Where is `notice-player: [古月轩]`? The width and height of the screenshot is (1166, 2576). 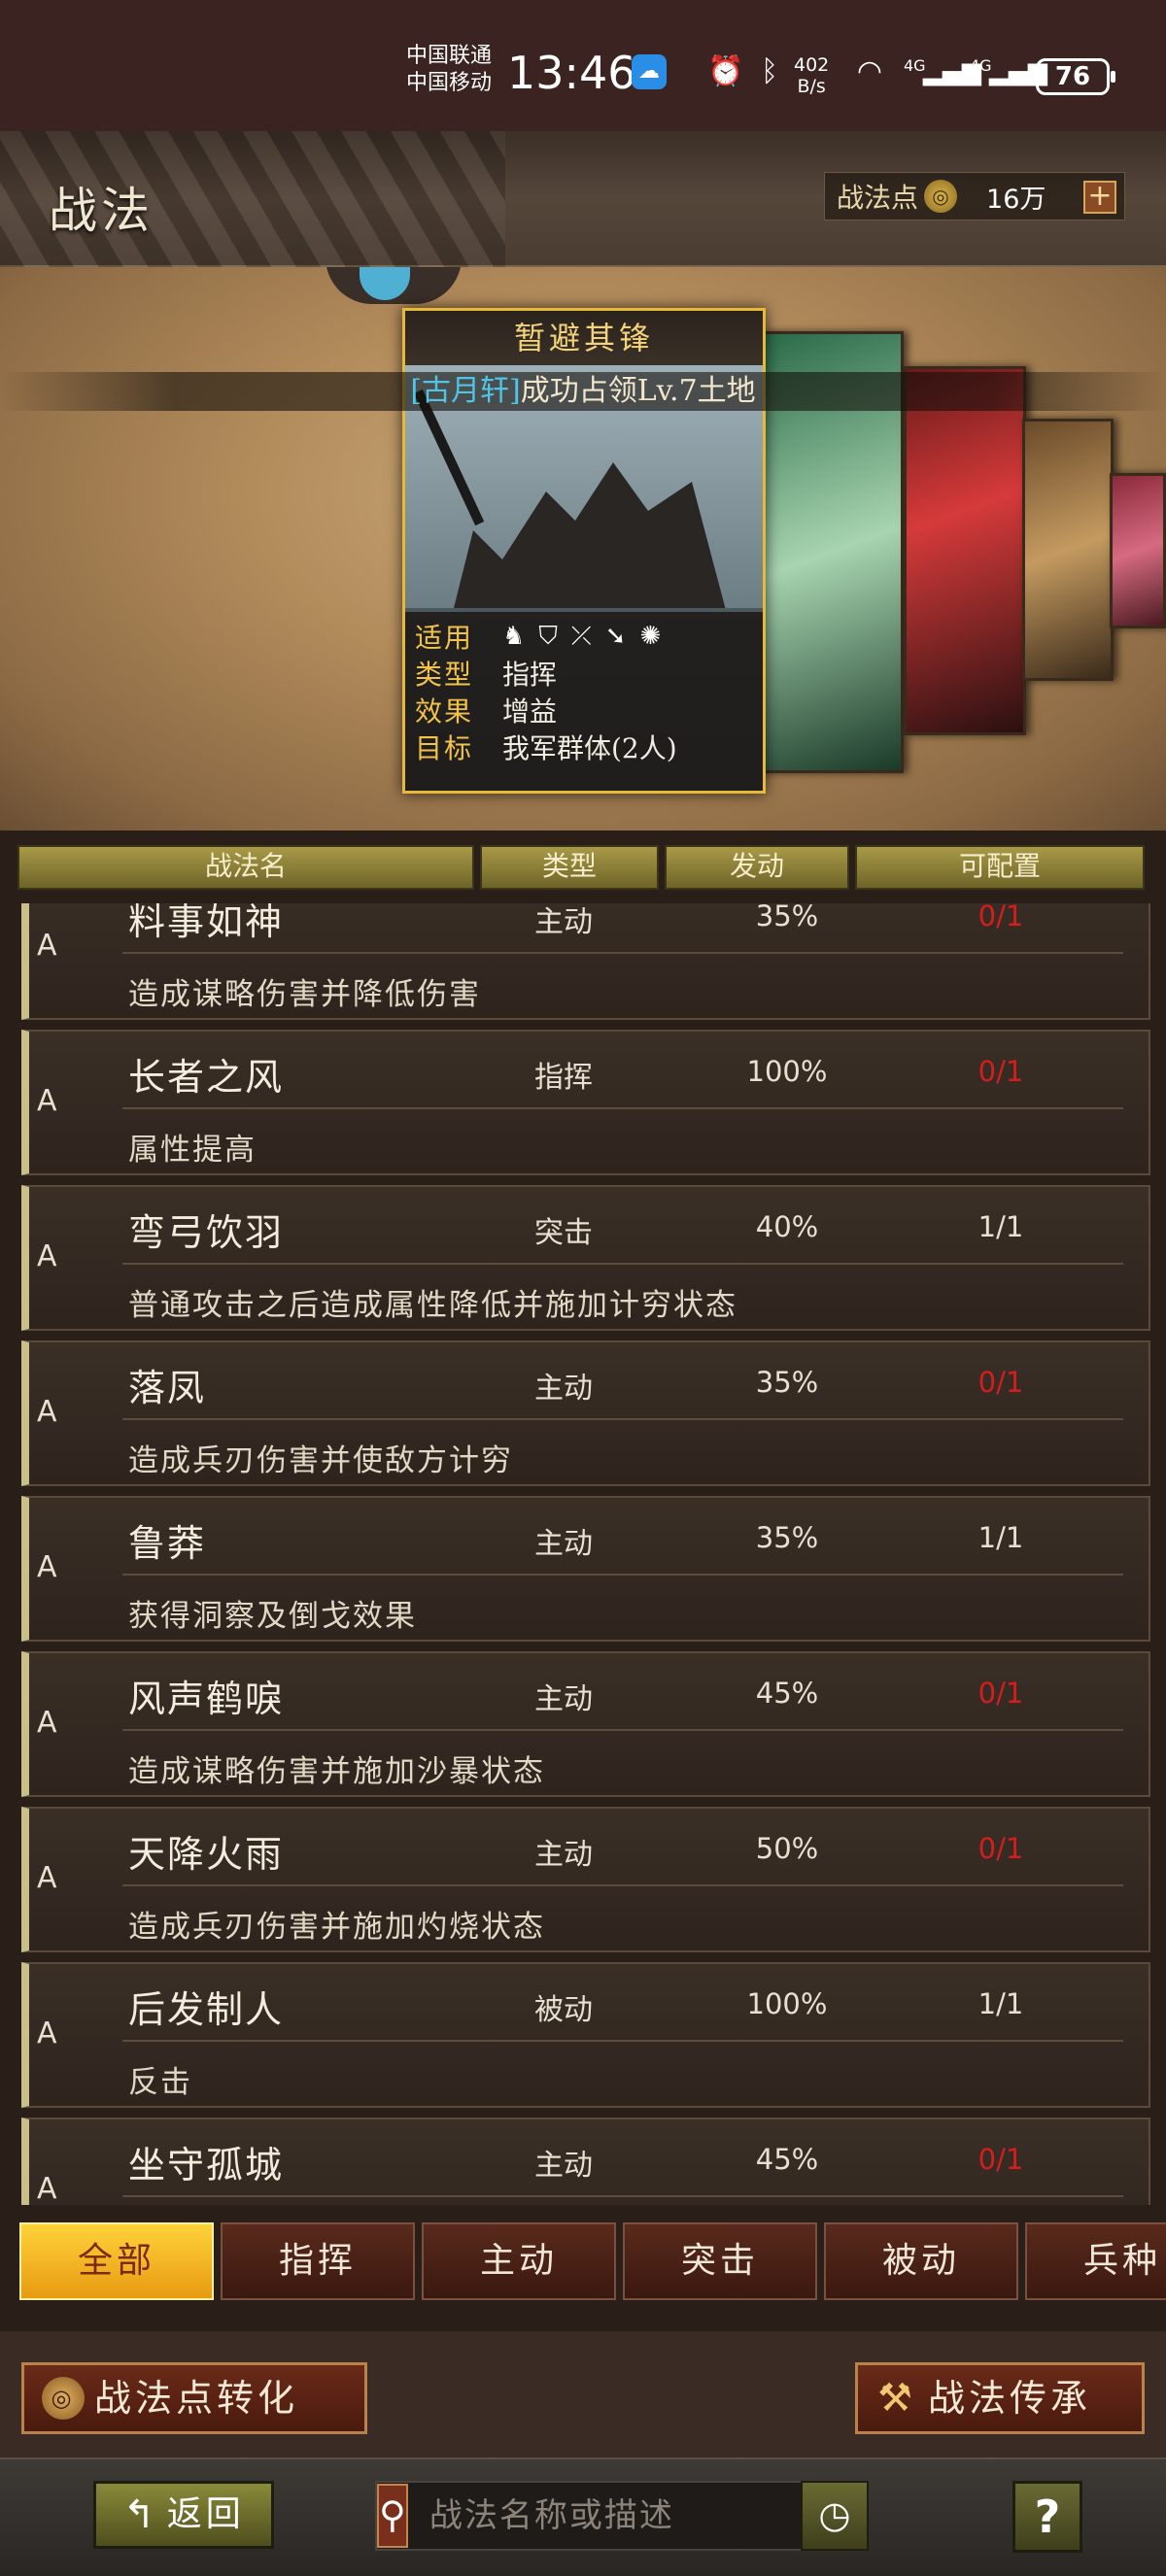 notice-player: [古月轩] is located at coordinates (465, 391).